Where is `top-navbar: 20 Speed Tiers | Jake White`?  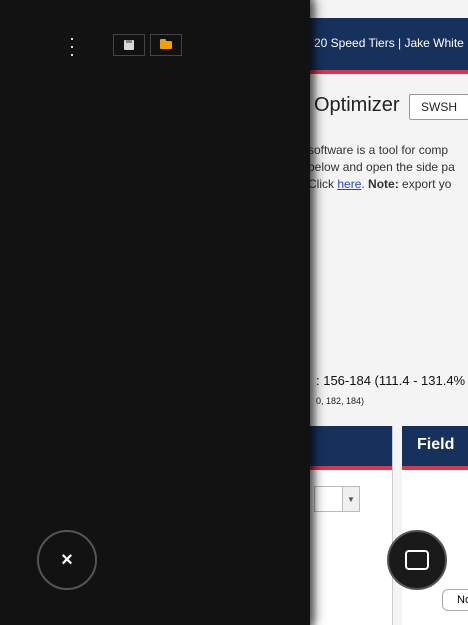 top-navbar: 20 Speed Tiers | Jake White is located at coordinates (384, 46).